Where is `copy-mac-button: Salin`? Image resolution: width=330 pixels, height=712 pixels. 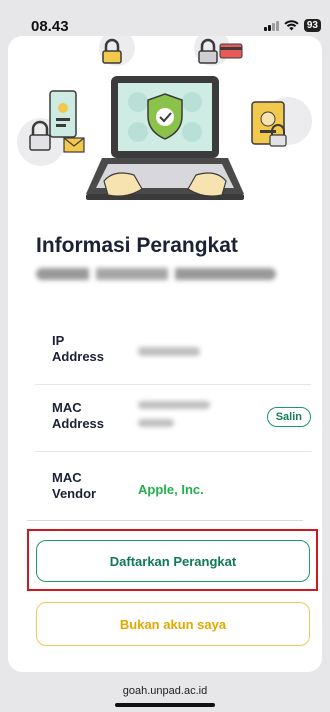
copy-mac-button: Salin is located at coordinates (288, 417).